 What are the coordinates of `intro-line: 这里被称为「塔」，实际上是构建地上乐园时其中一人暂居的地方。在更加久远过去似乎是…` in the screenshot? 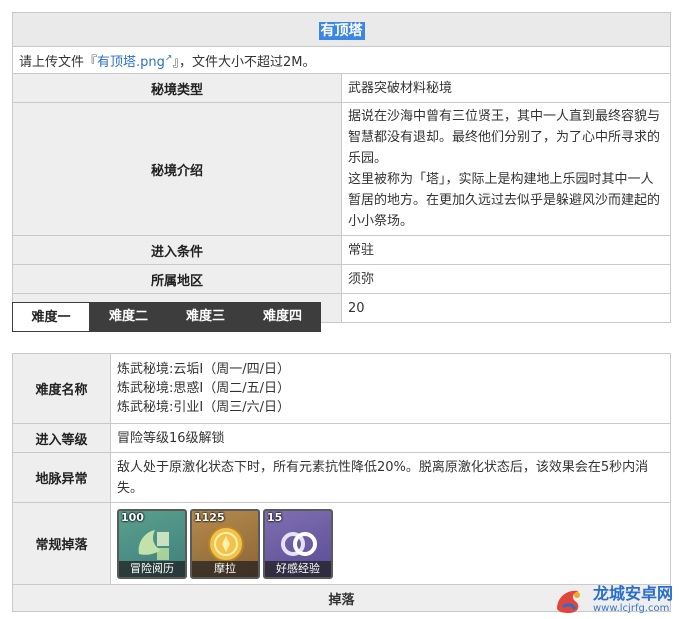 It's located at (504, 200).